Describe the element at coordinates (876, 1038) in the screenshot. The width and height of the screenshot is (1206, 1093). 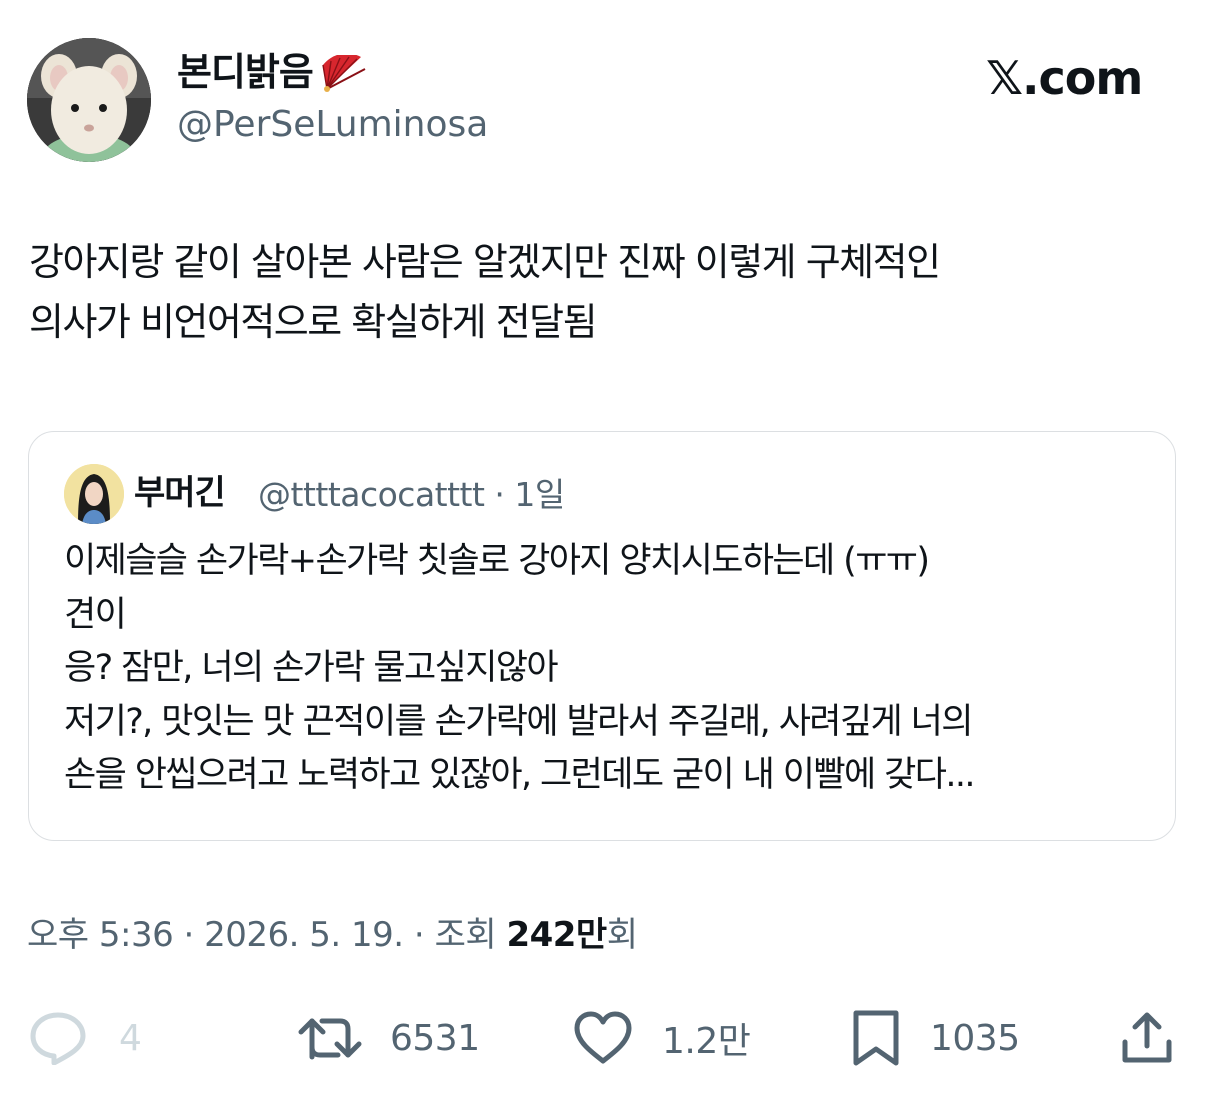
I see `bookmark-icon` at that location.